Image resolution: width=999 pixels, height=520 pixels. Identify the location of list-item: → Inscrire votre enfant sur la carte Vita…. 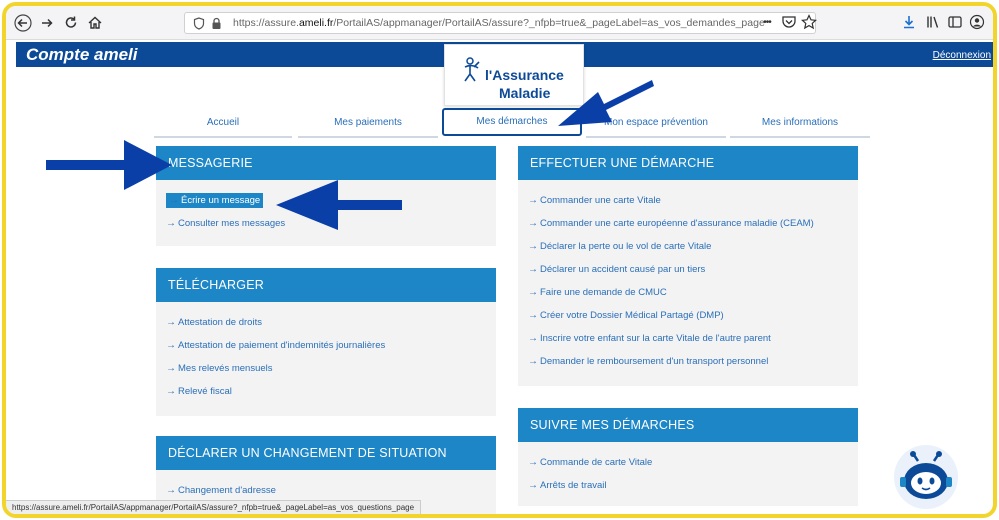
(688, 343).